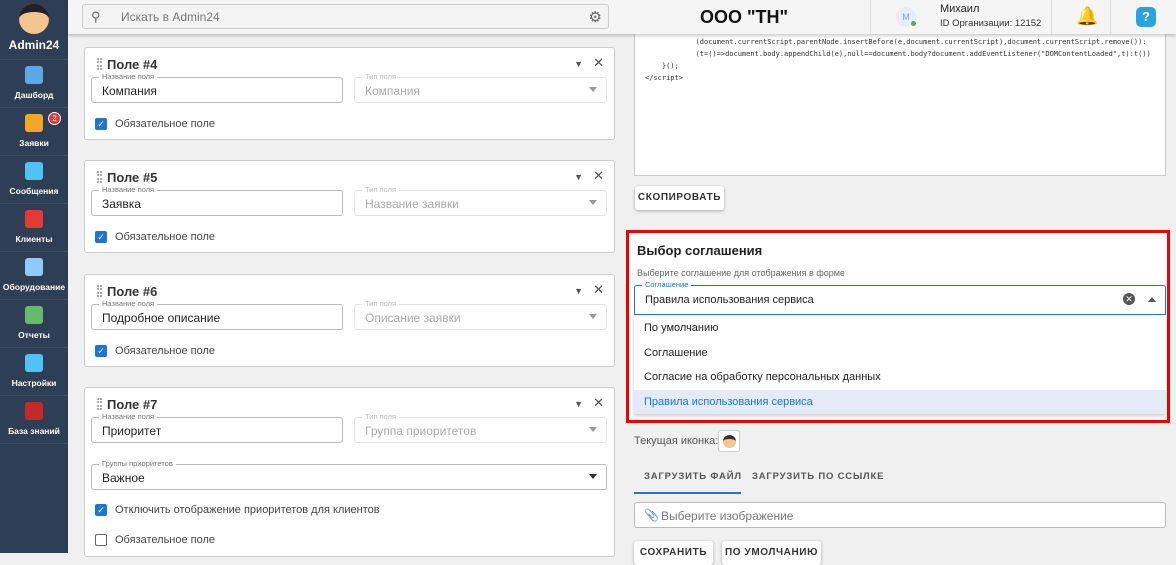 The width and height of the screenshot is (1176, 565). Describe the element at coordinates (34, 180) in the screenshot. I see `sidebar-item: Сообщения` at that location.